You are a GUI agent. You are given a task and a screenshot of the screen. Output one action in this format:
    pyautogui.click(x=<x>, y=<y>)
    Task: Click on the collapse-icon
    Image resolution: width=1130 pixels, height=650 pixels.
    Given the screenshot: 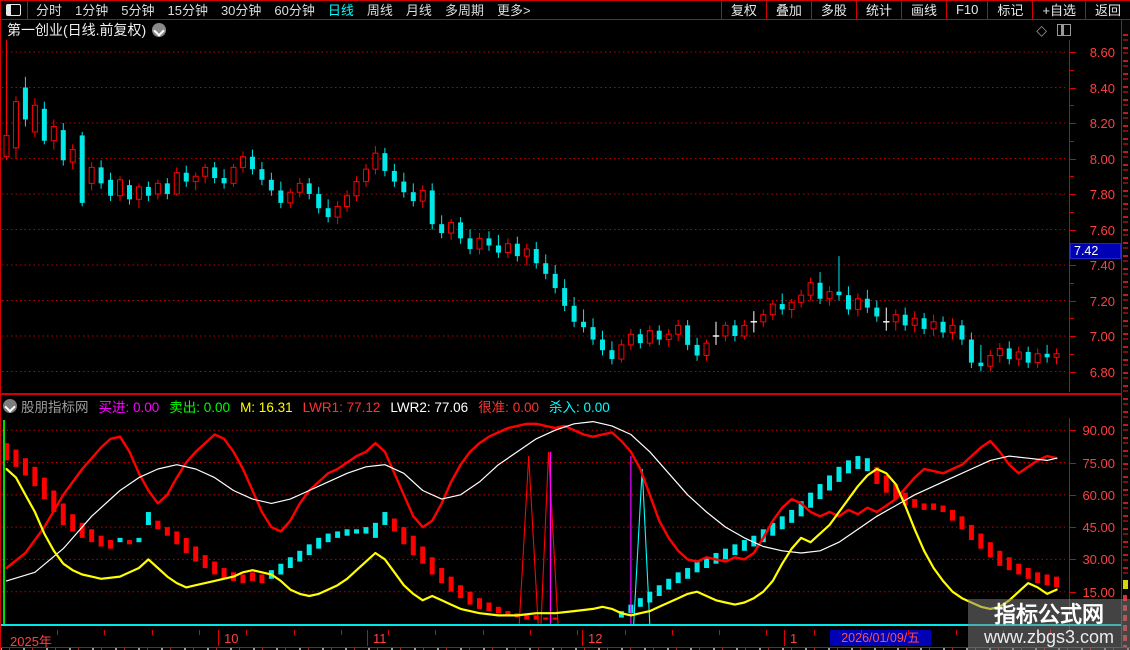 What is the action you would take?
    pyautogui.click(x=10, y=406)
    